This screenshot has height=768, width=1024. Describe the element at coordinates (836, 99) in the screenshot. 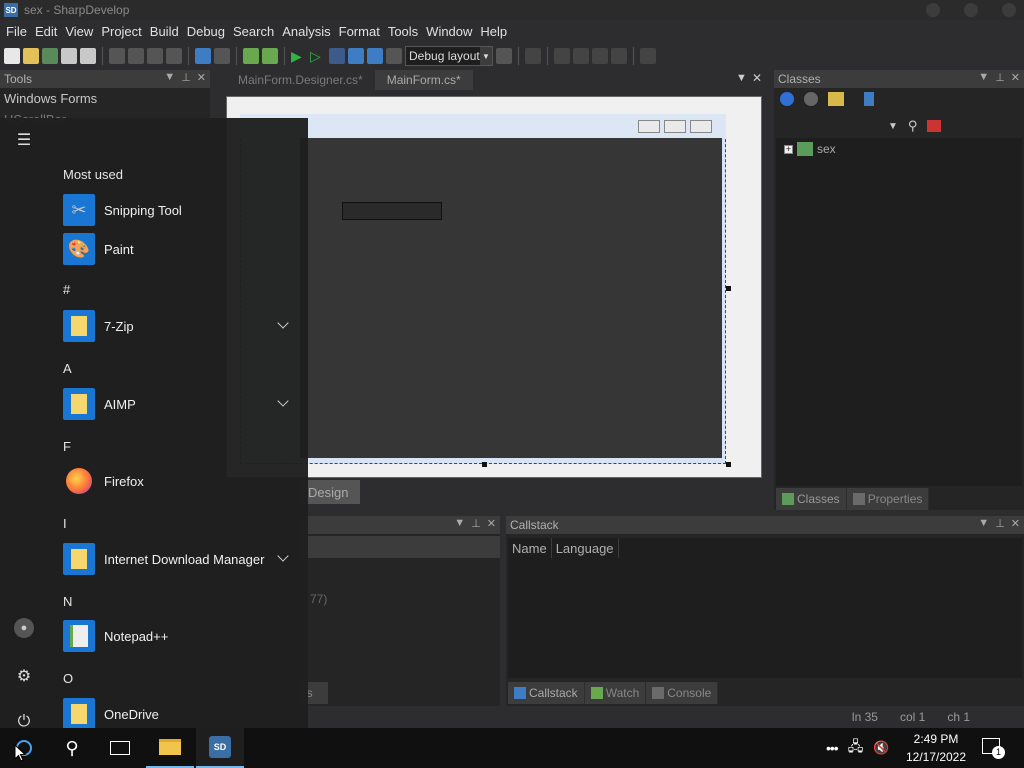

I see `add-folder-icon` at that location.